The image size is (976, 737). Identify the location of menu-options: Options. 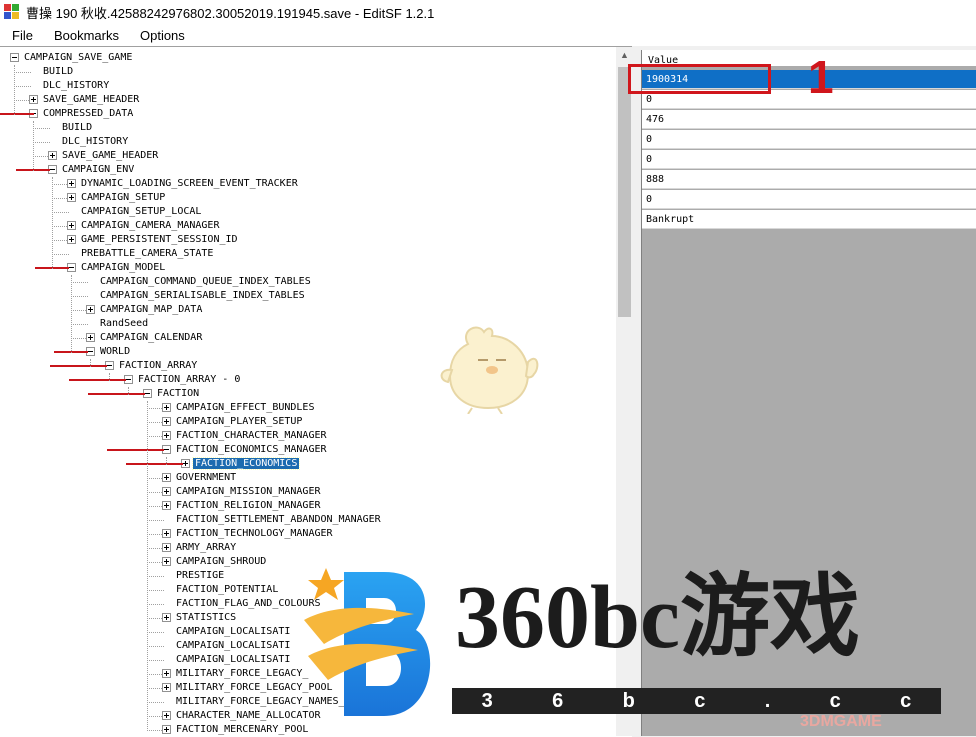
(162, 35).